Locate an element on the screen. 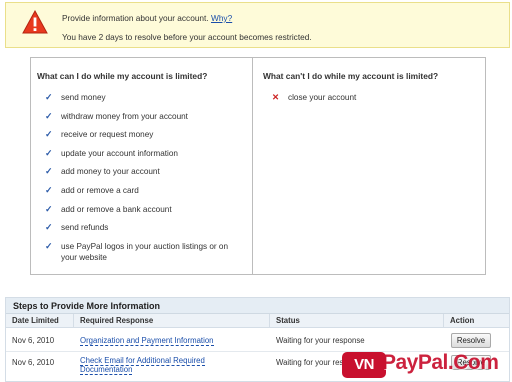 This screenshot has height=382, width=512. steps-title: Steps to Provide More Information is located at coordinates (257, 306).